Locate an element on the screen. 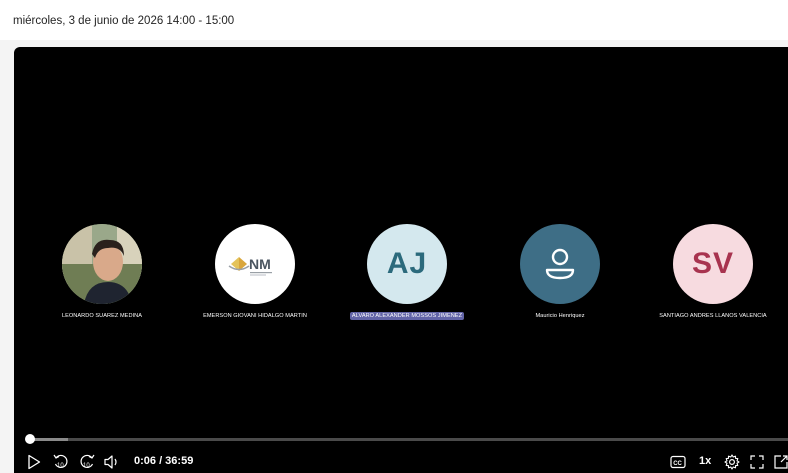  participant-tile: Mauricio Henriquez is located at coordinates (560, 273).